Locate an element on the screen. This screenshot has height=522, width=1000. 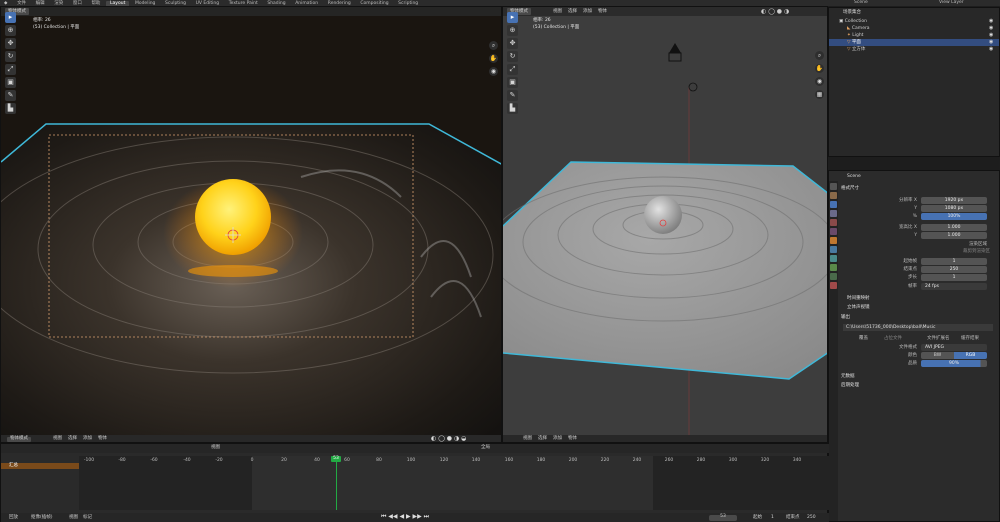
tool-tab-icon is located at coordinates (833, 186).